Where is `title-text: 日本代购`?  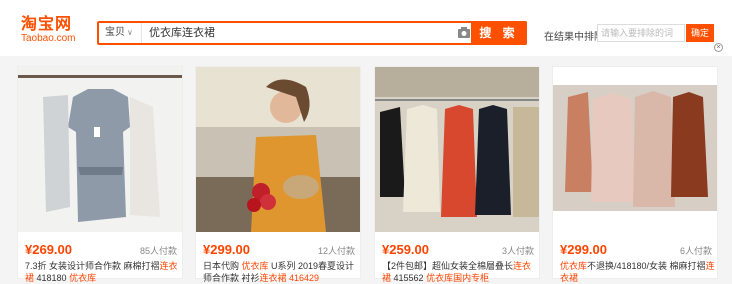
title-text: 日本代购 is located at coordinates (222, 266).